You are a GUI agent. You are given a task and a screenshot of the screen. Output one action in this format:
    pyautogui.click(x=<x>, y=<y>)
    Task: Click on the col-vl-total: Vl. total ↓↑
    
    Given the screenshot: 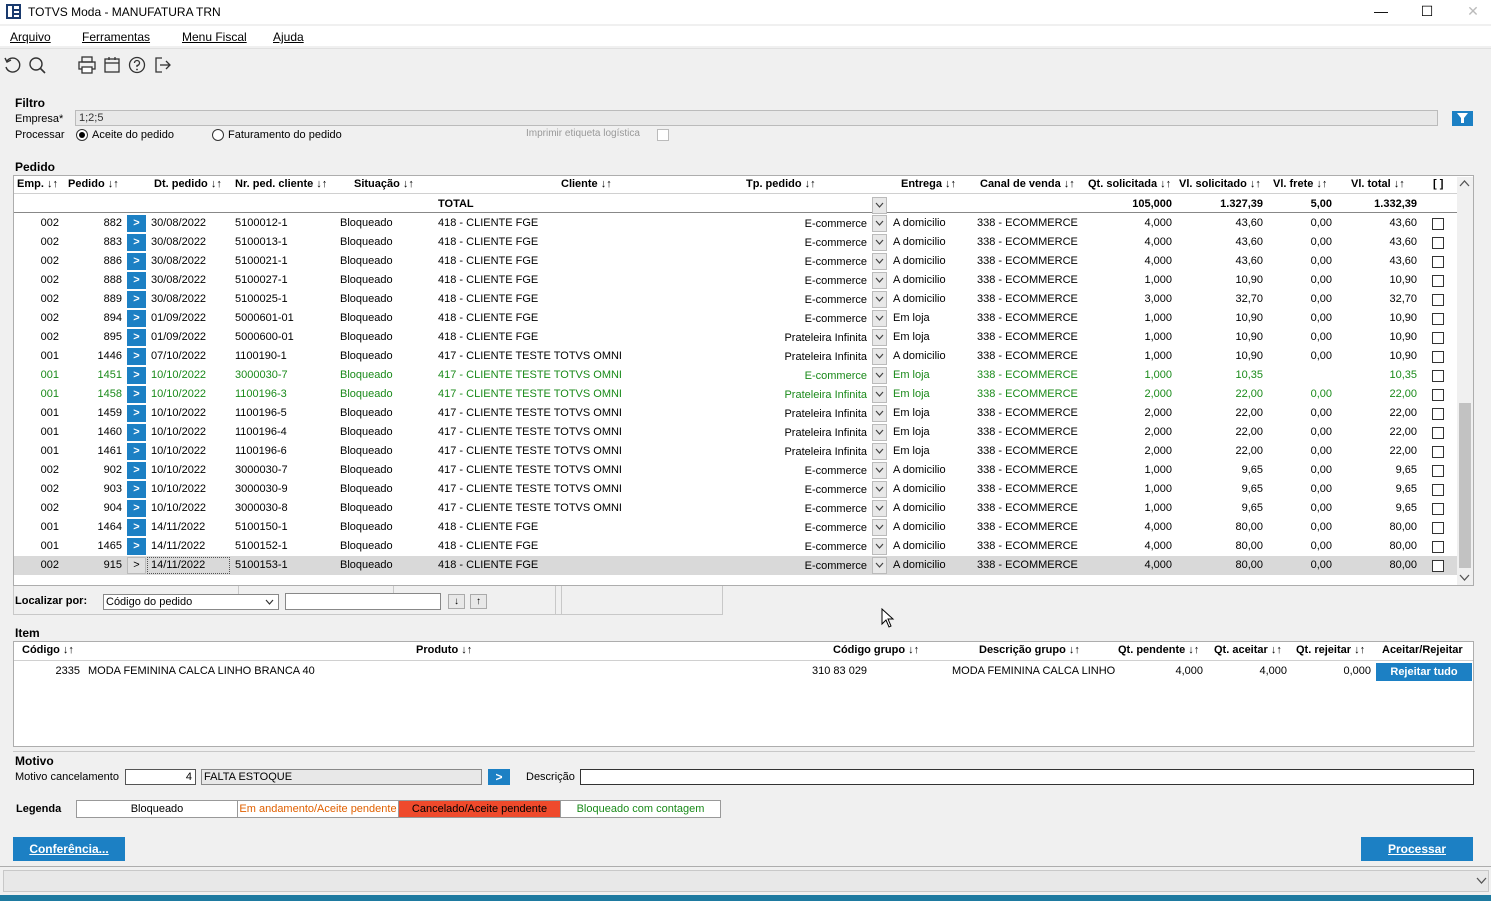 What is the action you would take?
    pyautogui.click(x=1378, y=184)
    